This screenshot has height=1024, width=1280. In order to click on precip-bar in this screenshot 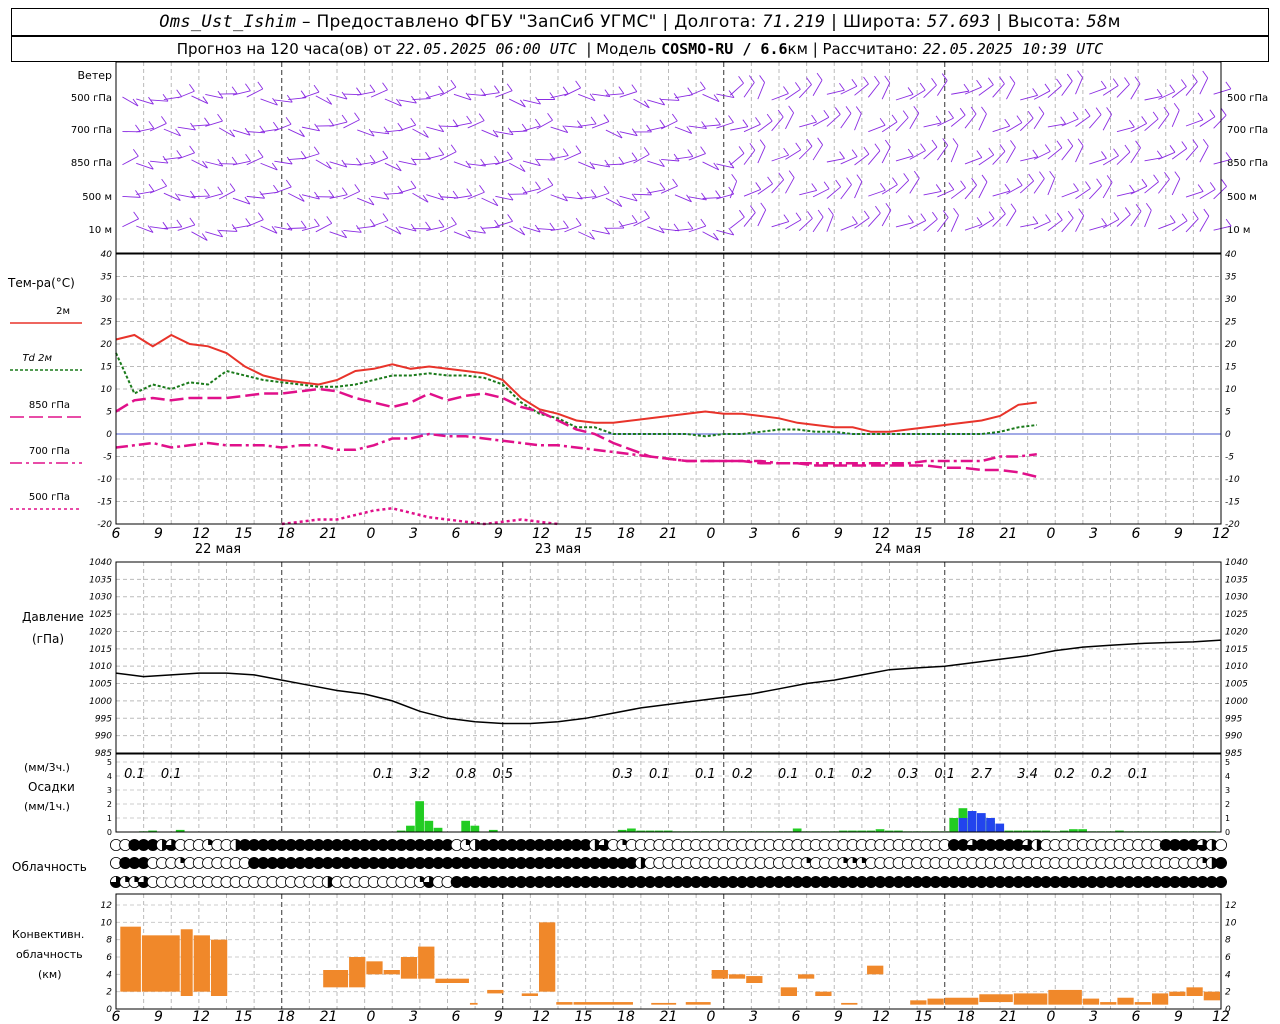, I will do `click(410, 828)`.